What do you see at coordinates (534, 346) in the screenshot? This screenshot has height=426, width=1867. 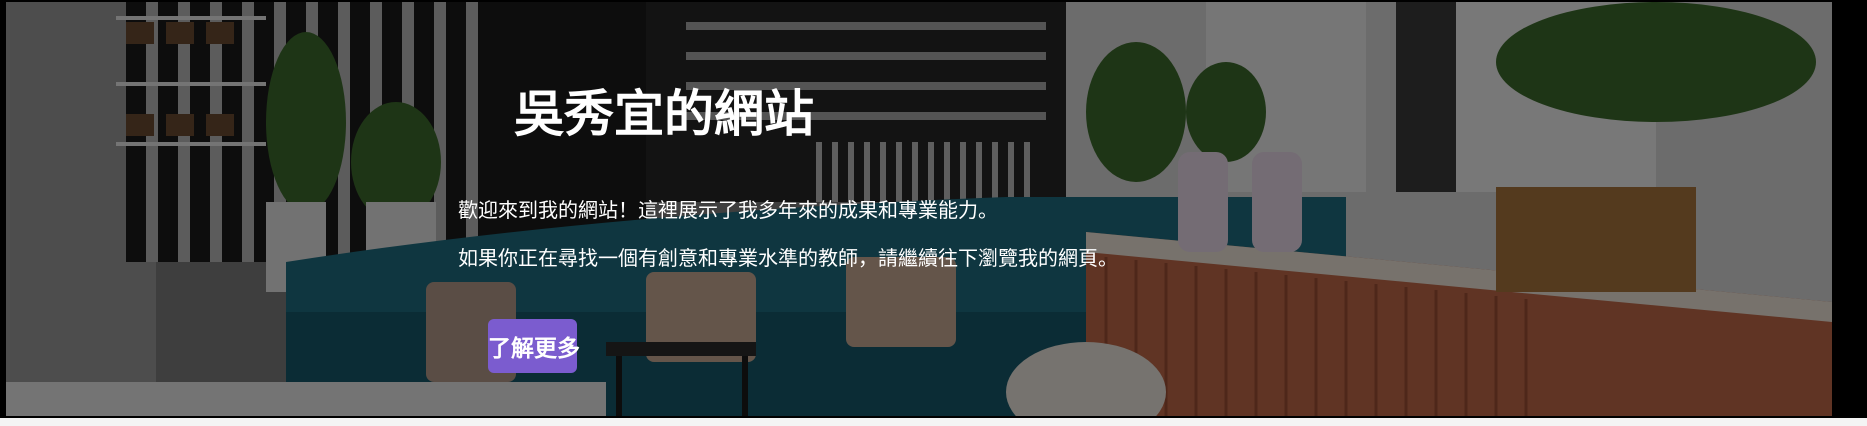 I see `learn-more-button: 了解更多` at bounding box center [534, 346].